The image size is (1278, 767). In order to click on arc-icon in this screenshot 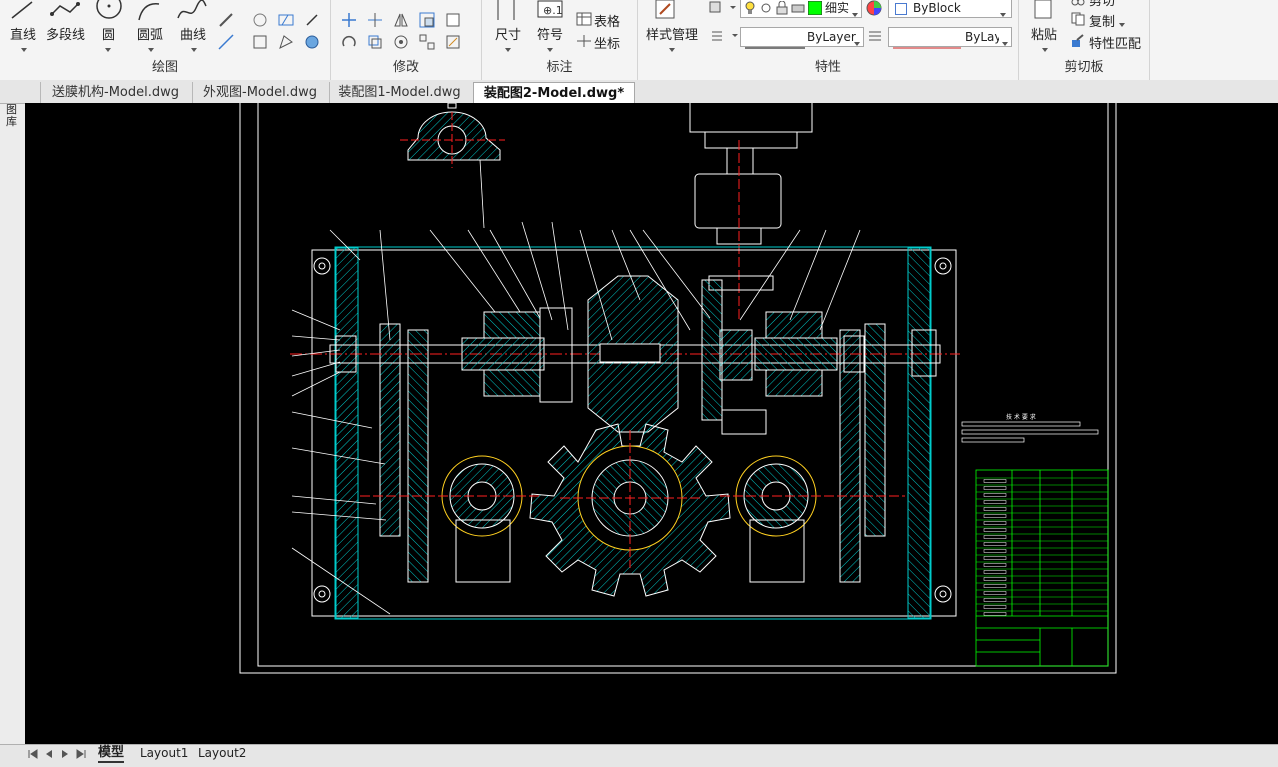, I will do `click(149, 11)`.